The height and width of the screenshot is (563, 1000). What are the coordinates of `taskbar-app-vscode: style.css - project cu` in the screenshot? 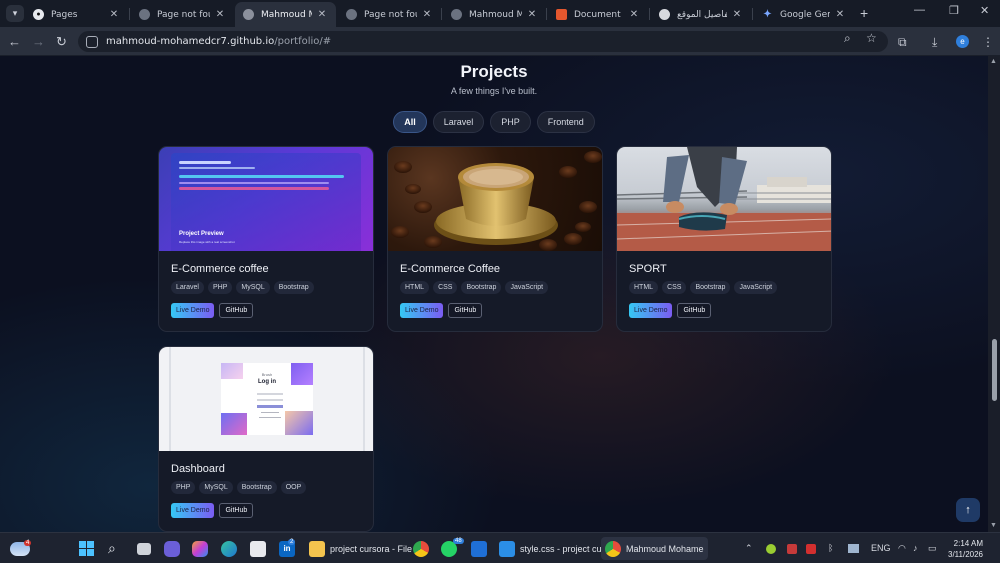 It's located at (550, 548).